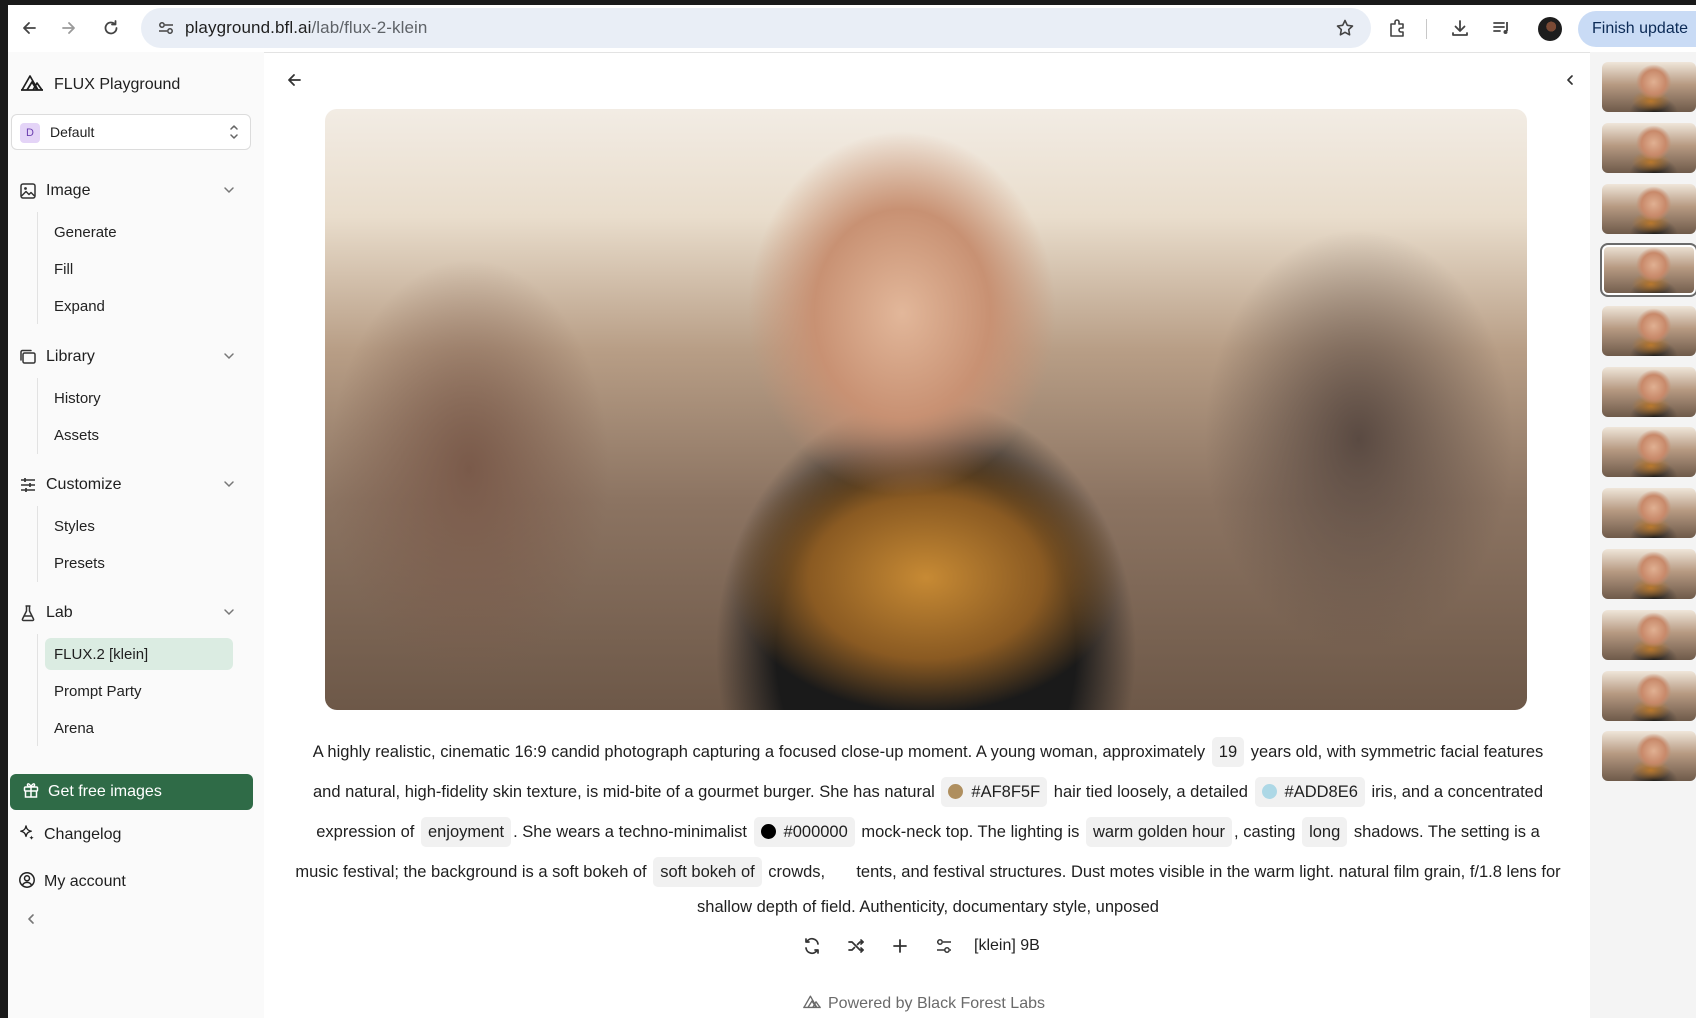 The image size is (1696, 1018). I want to click on window-frame-left, so click(4, 509).